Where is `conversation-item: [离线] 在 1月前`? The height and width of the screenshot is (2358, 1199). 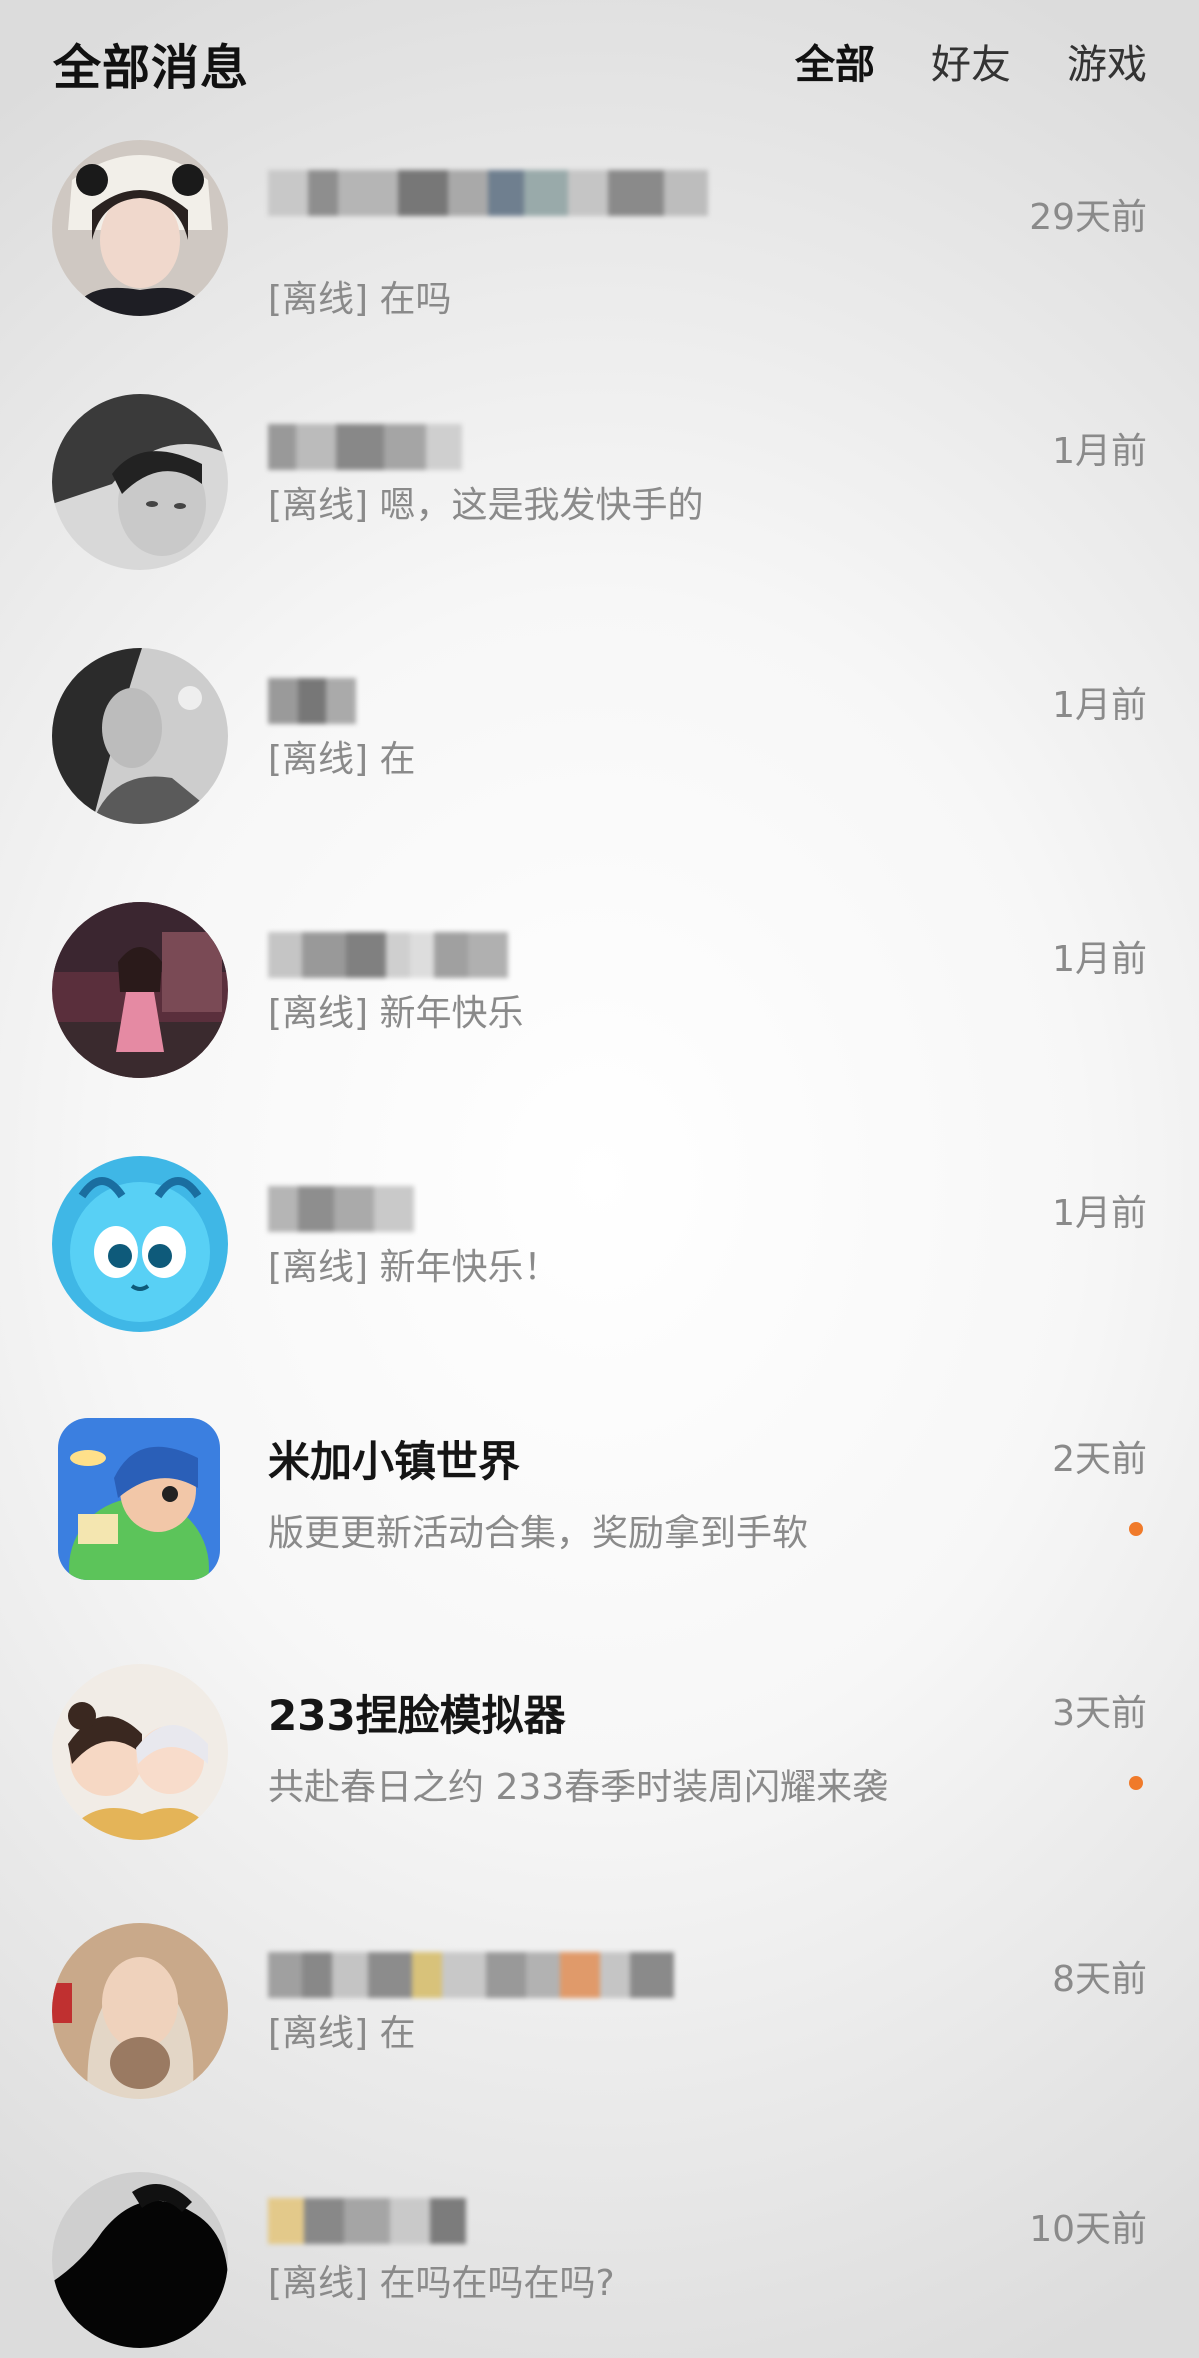 conversation-item: [离线] 在 1月前 is located at coordinates (599, 763).